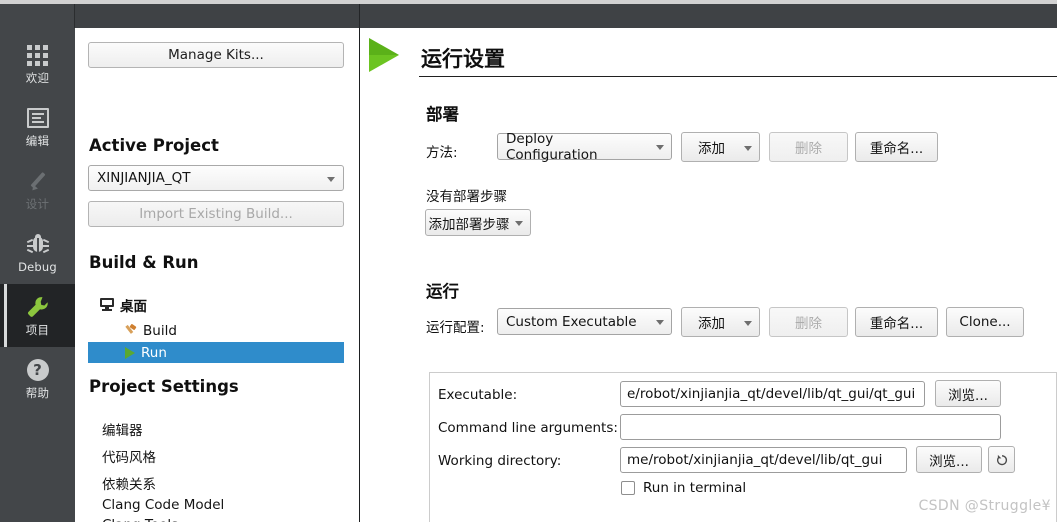 This screenshot has height=522, width=1057. I want to click on mode-item-projects: 项目, so click(37, 315).